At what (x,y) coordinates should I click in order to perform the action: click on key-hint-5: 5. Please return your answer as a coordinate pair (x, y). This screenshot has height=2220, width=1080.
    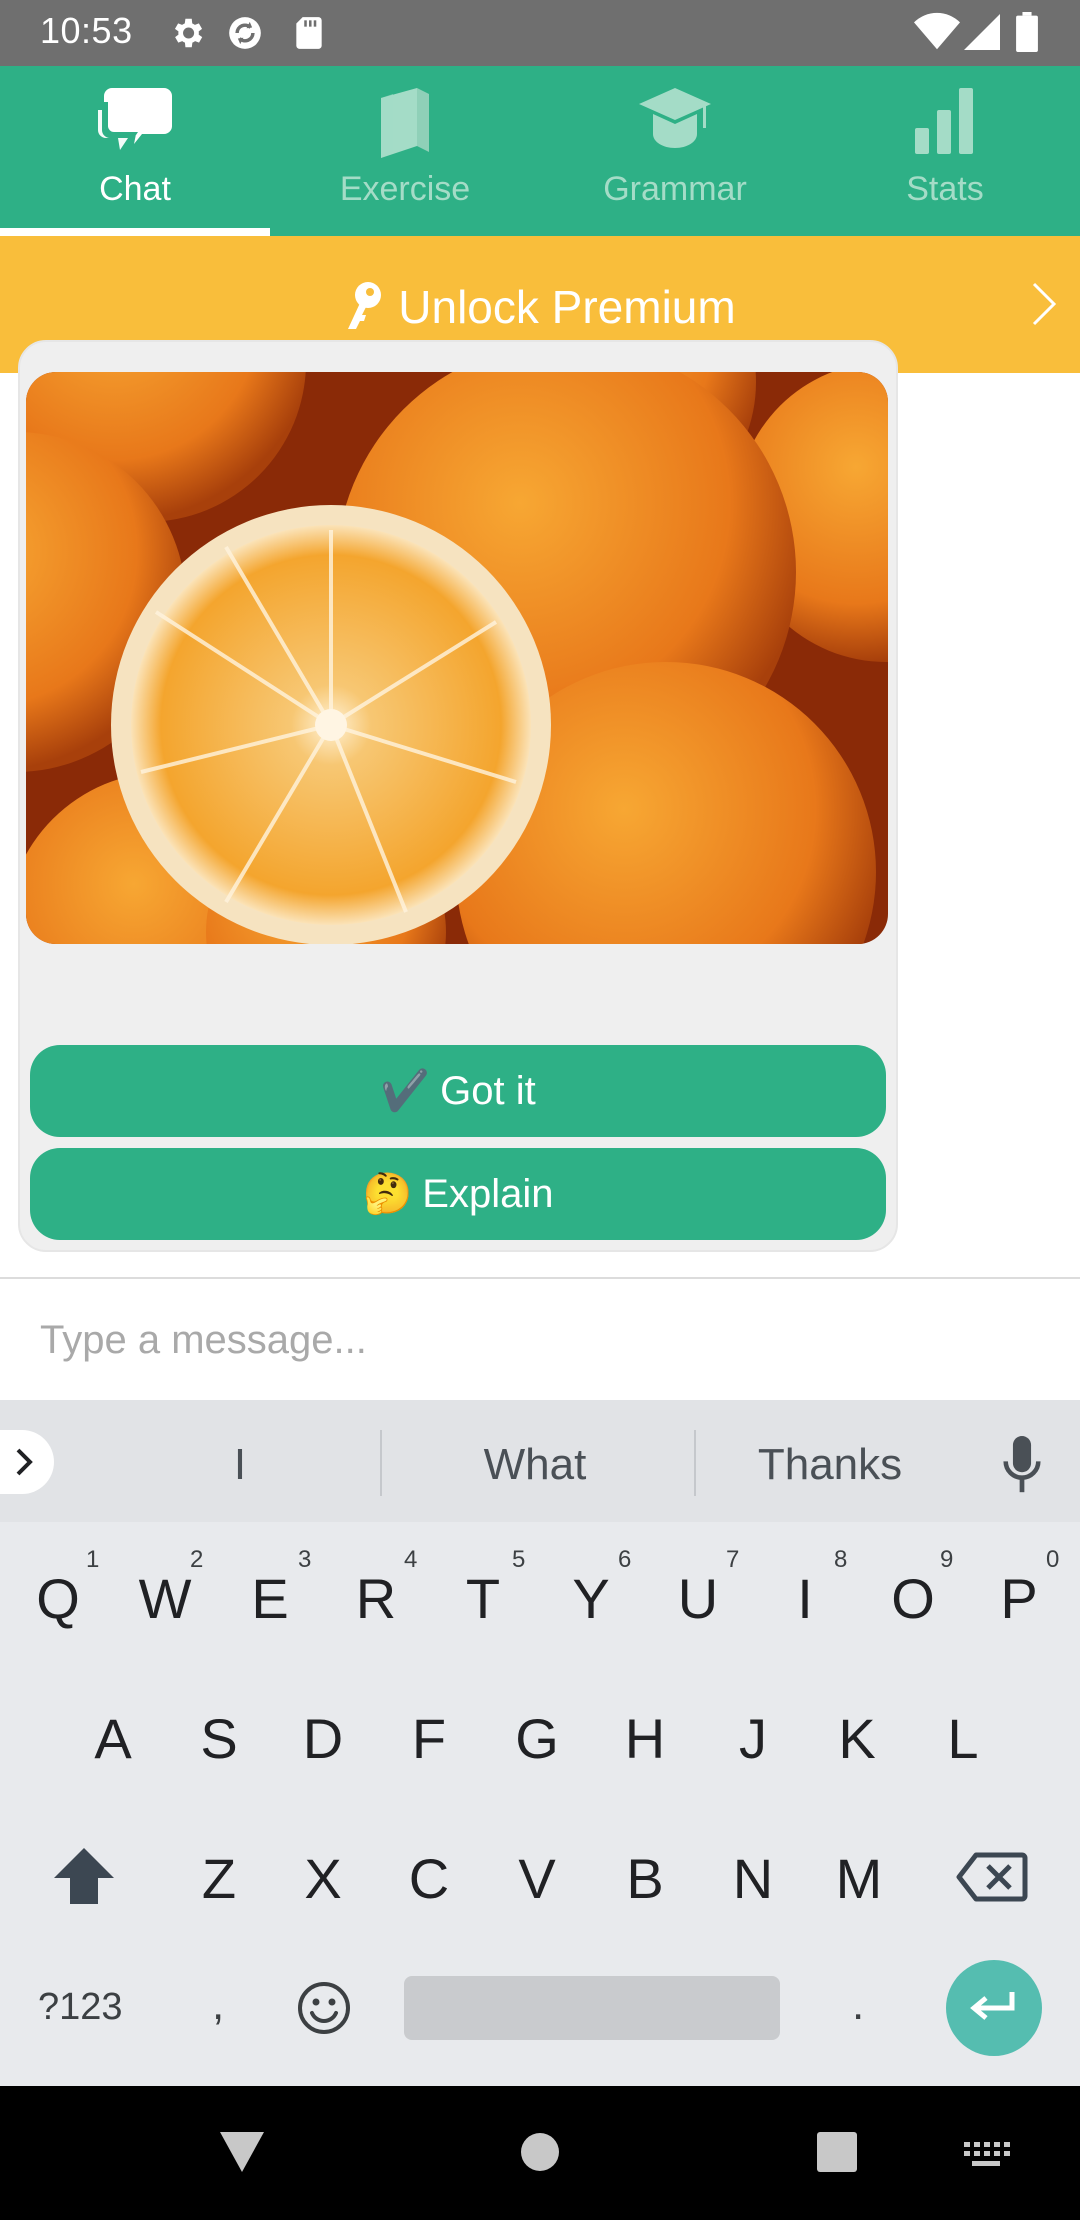
    Looking at the image, I should click on (519, 1559).